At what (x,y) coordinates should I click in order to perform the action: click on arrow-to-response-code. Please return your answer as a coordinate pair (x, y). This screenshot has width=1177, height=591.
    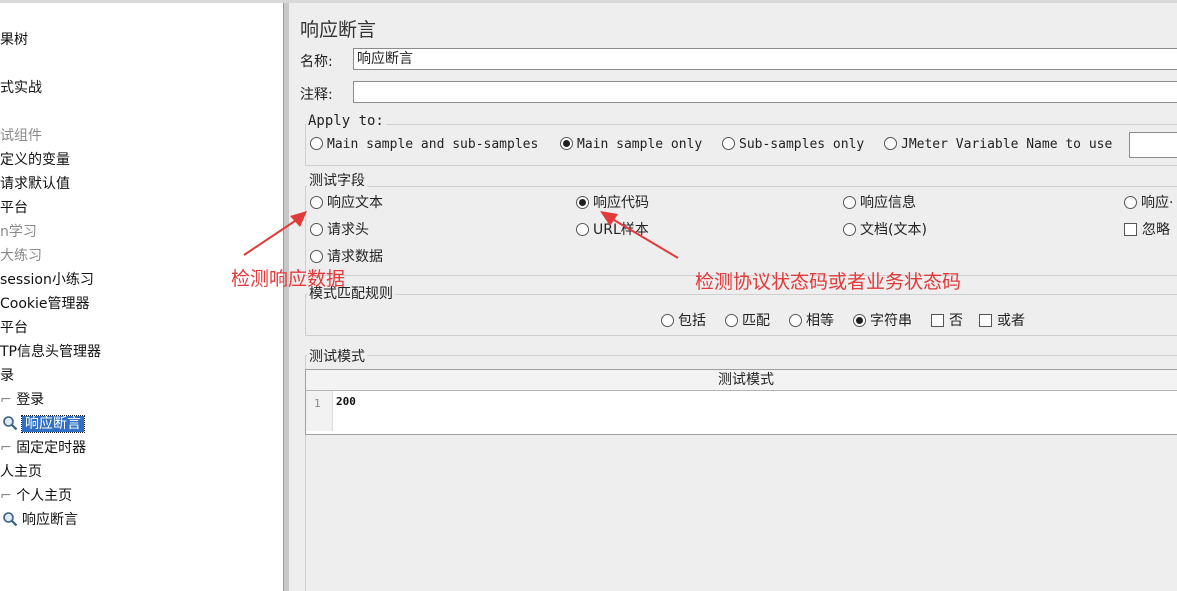
    Looking at the image, I should click on (639, 235).